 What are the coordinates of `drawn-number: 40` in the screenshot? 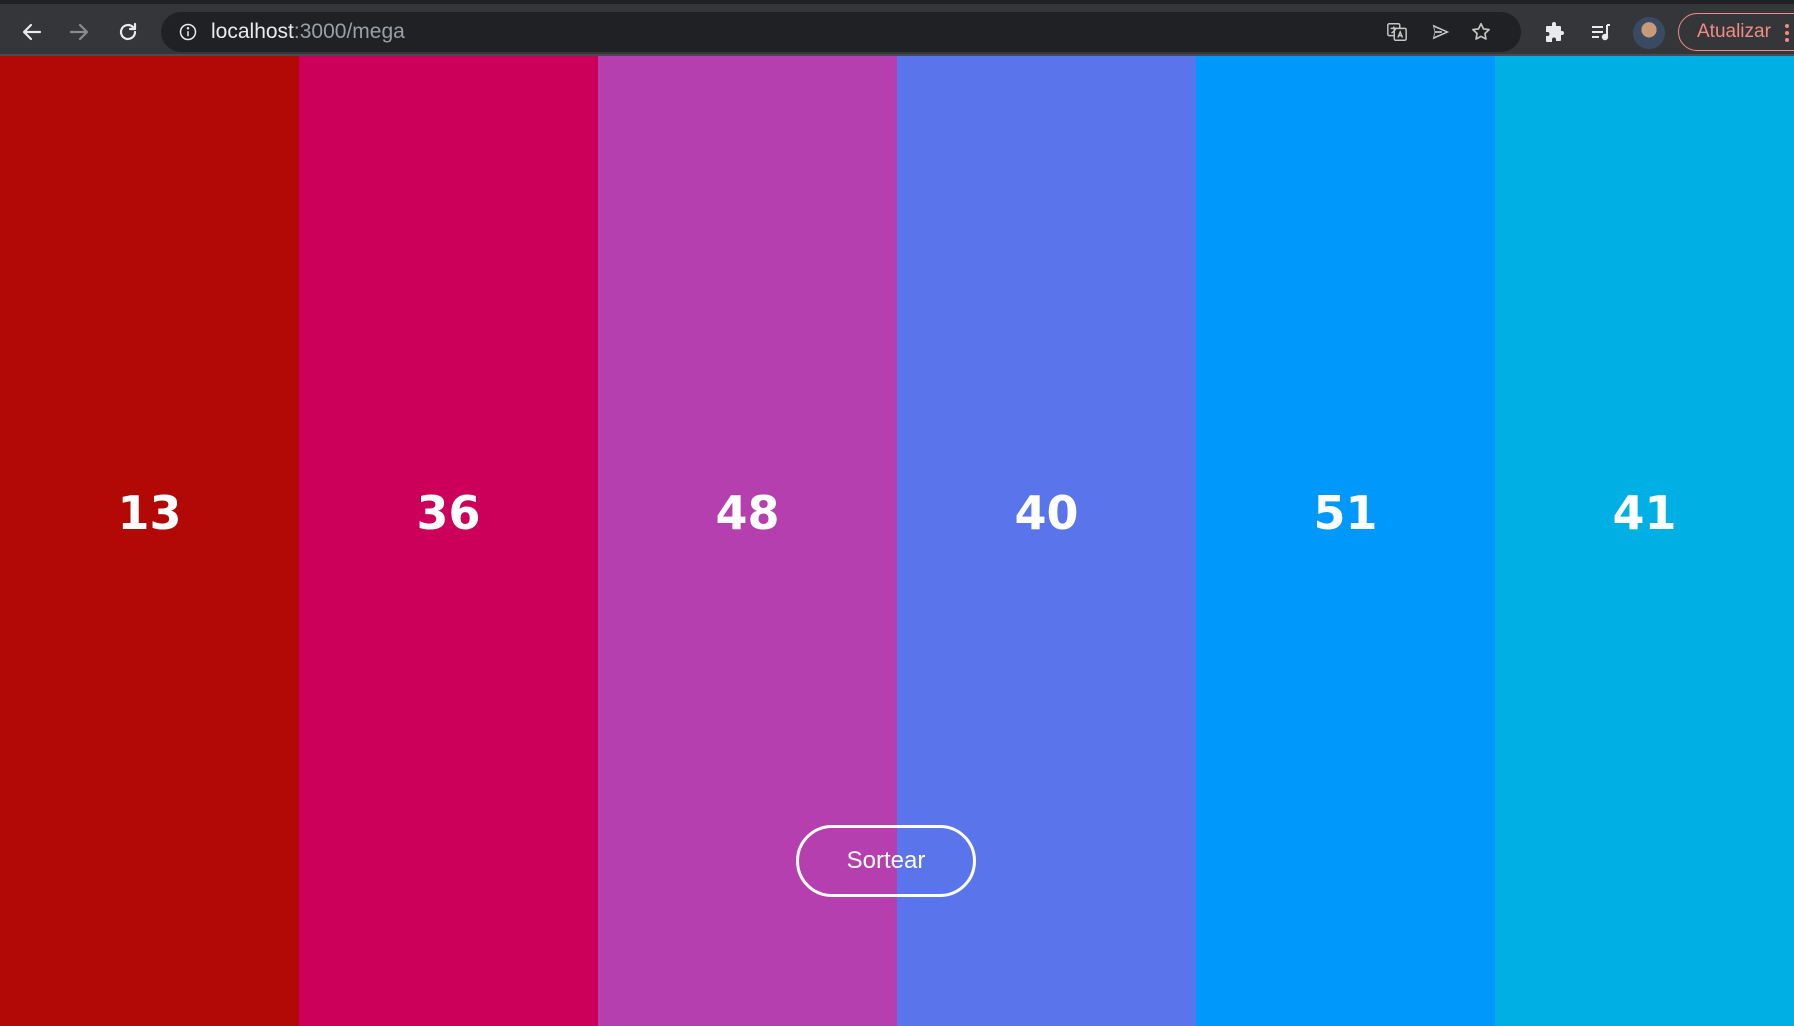 It's located at (1046, 513).